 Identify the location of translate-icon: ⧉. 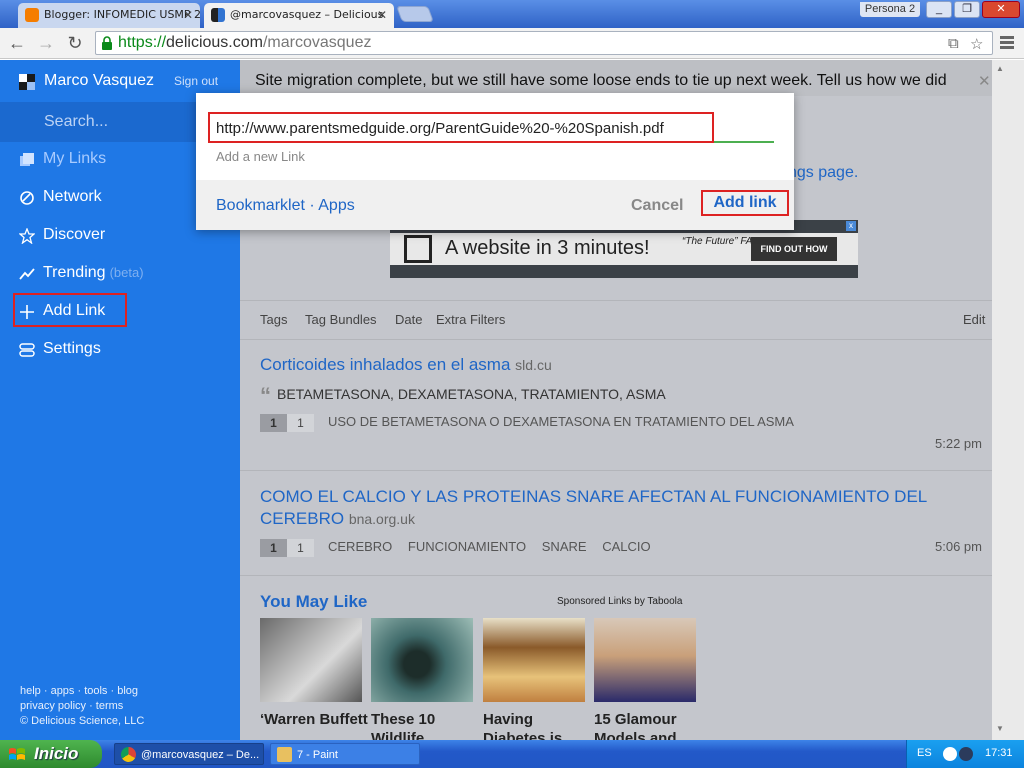
(953, 43).